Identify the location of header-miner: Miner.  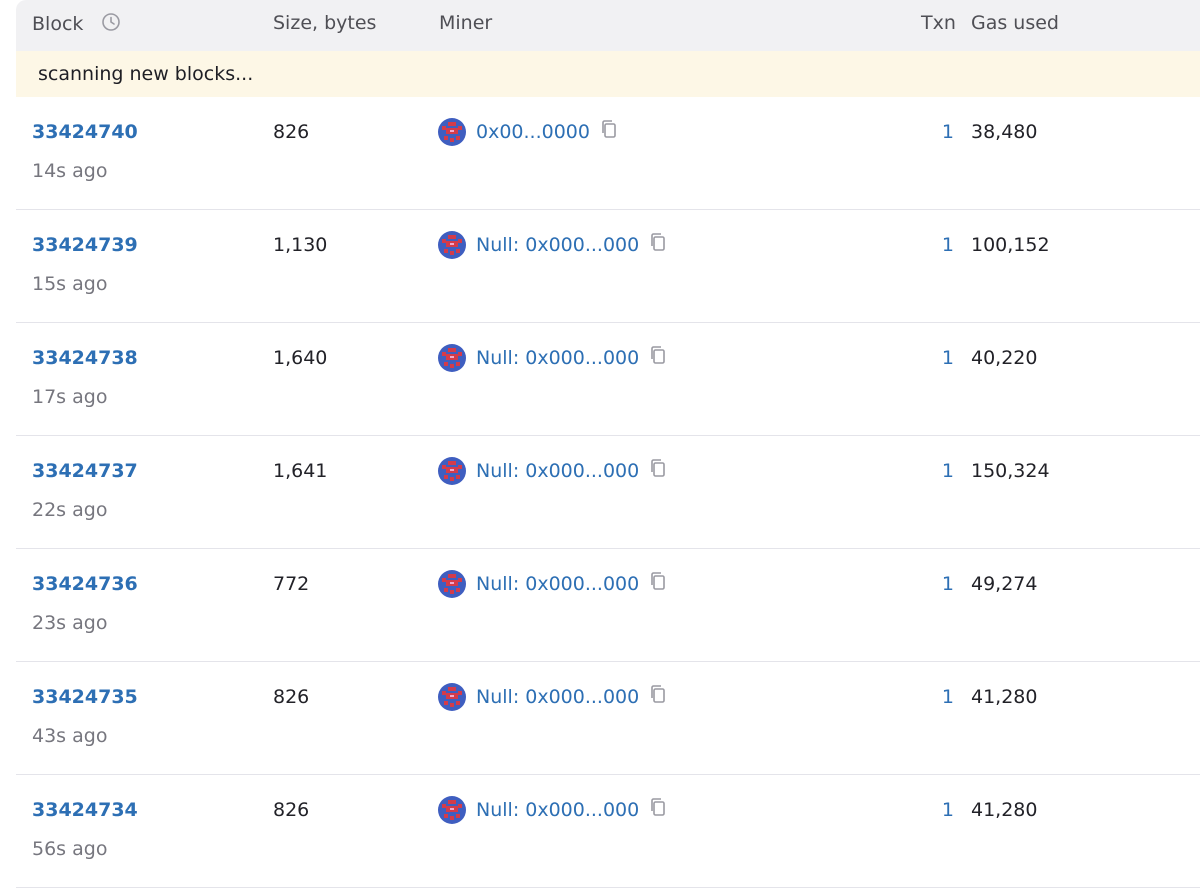
(466, 23).